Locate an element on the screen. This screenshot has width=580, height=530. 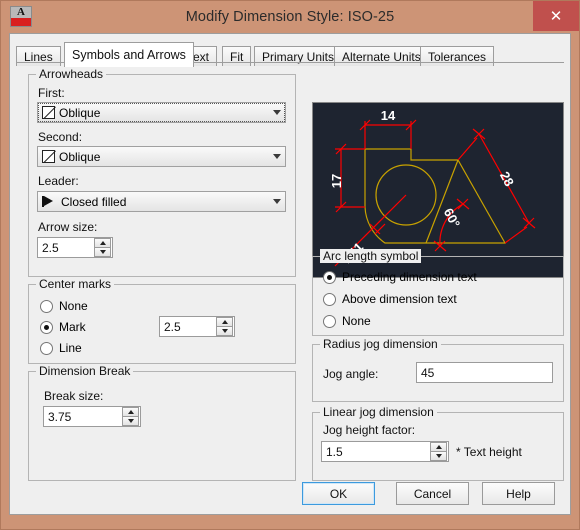
center-mark-option-mark: Mark is located at coordinates (63, 327).